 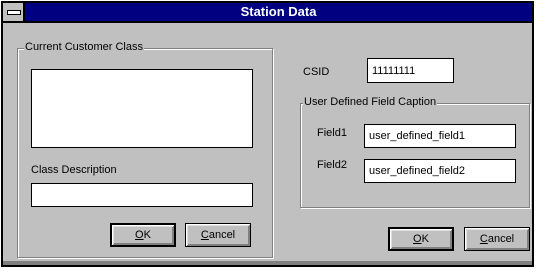 What do you see at coordinates (218, 235) in the screenshot?
I see `left-cancel-button: Cancel` at bounding box center [218, 235].